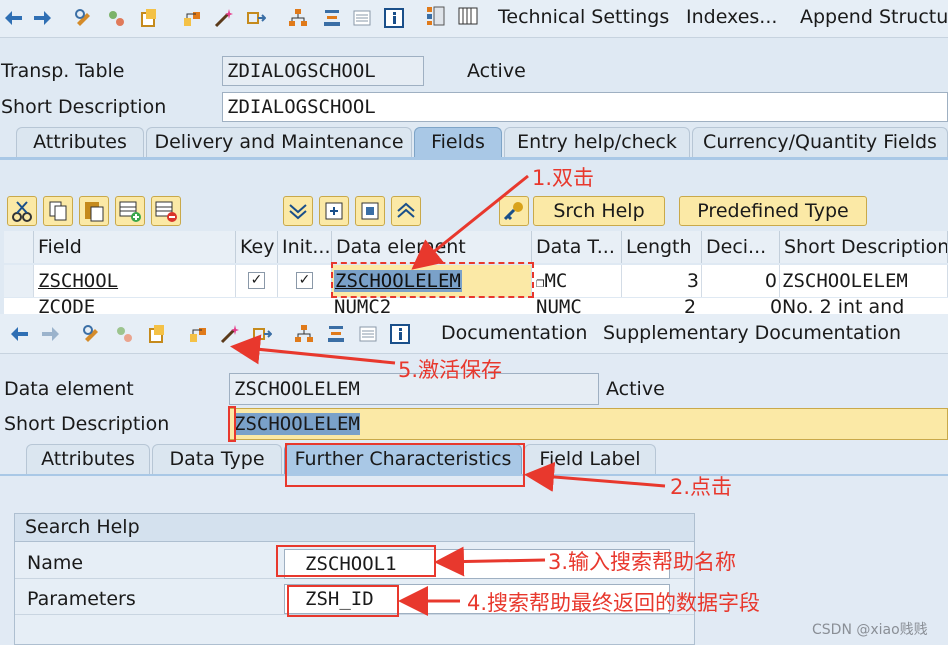 The width and height of the screenshot is (948, 645). What do you see at coordinates (450, 370) in the screenshot?
I see `annotation-step-5: 5.激活保存` at bounding box center [450, 370].